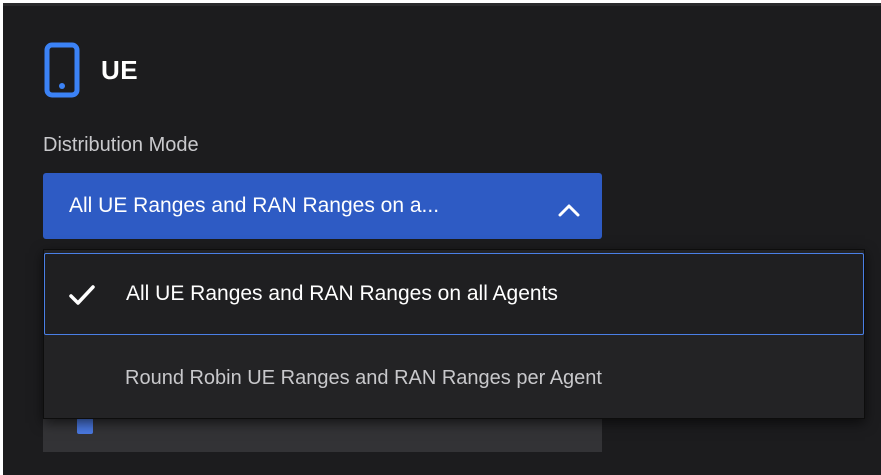 The width and height of the screenshot is (881, 475). Describe the element at coordinates (90, 70) in the screenshot. I see `section-header: UE` at that location.